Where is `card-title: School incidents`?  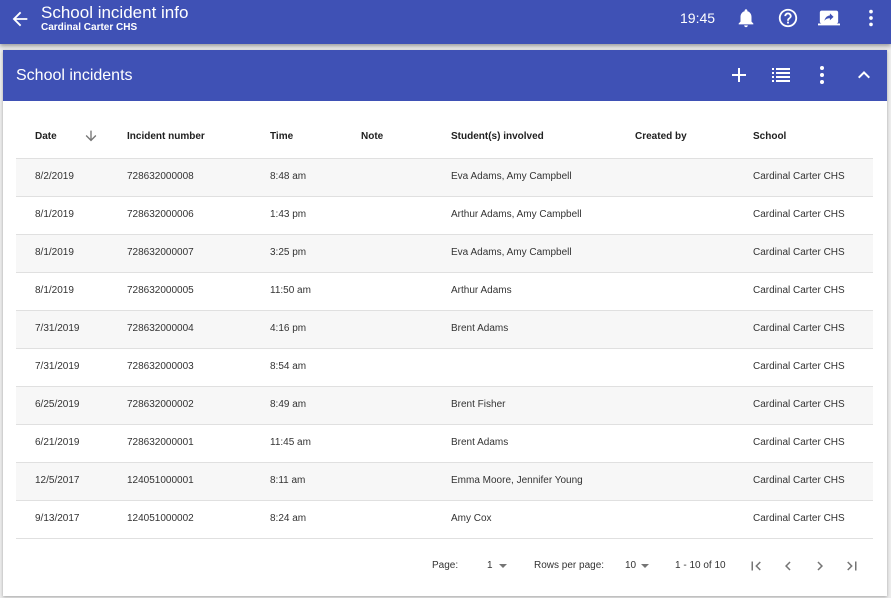 card-title: School incidents is located at coordinates (74, 75).